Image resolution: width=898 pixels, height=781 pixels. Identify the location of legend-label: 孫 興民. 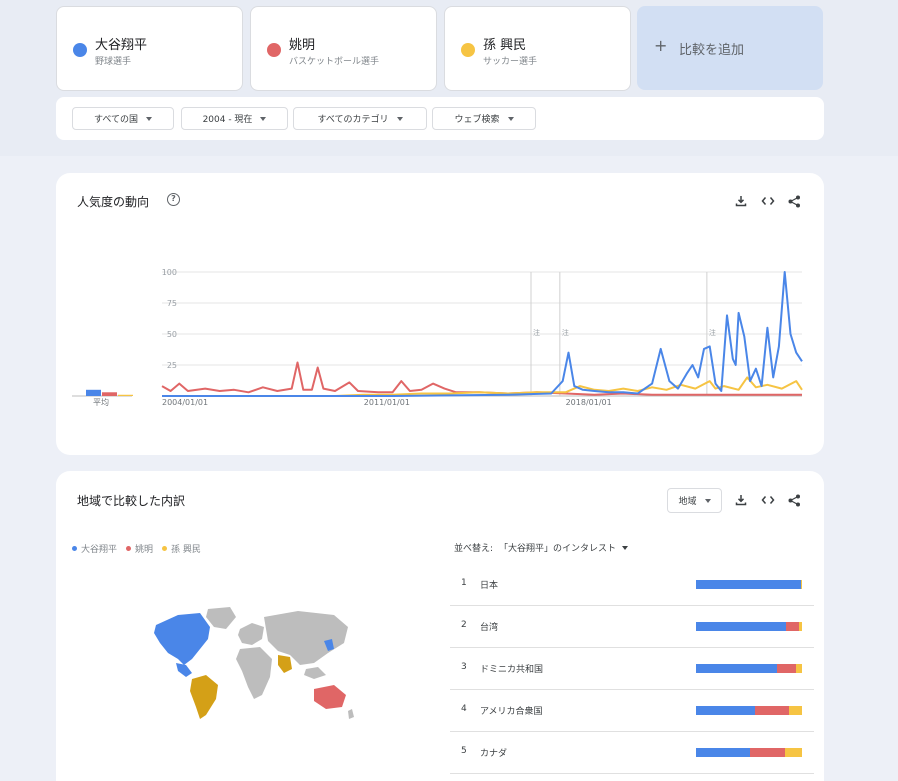
(186, 550).